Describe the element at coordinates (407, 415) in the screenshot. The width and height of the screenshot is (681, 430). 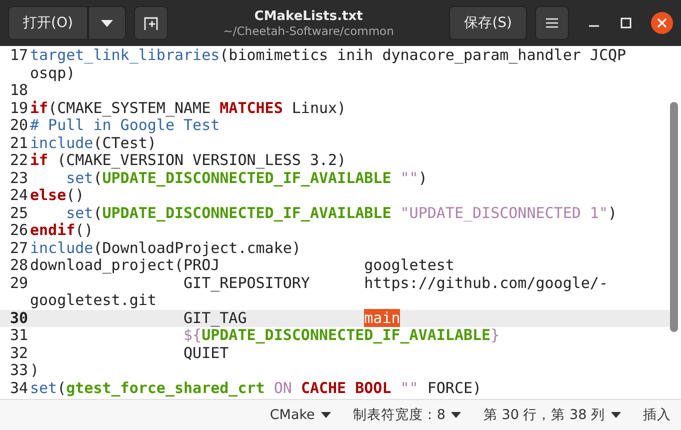
I see `tab-width-selector: 制表符宽度：8` at that location.